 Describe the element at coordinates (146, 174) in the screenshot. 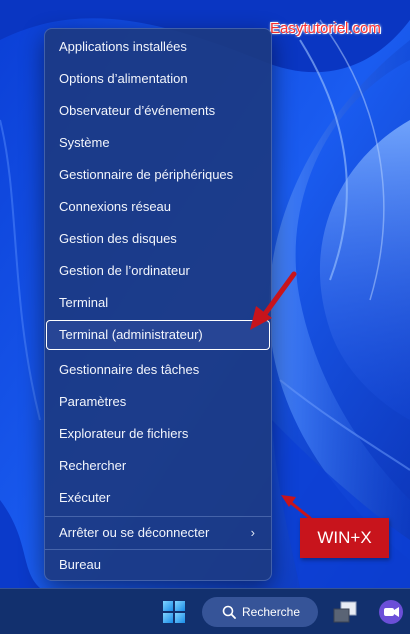

I see `menu-item-label: Gestionnaire de périphériques` at that location.